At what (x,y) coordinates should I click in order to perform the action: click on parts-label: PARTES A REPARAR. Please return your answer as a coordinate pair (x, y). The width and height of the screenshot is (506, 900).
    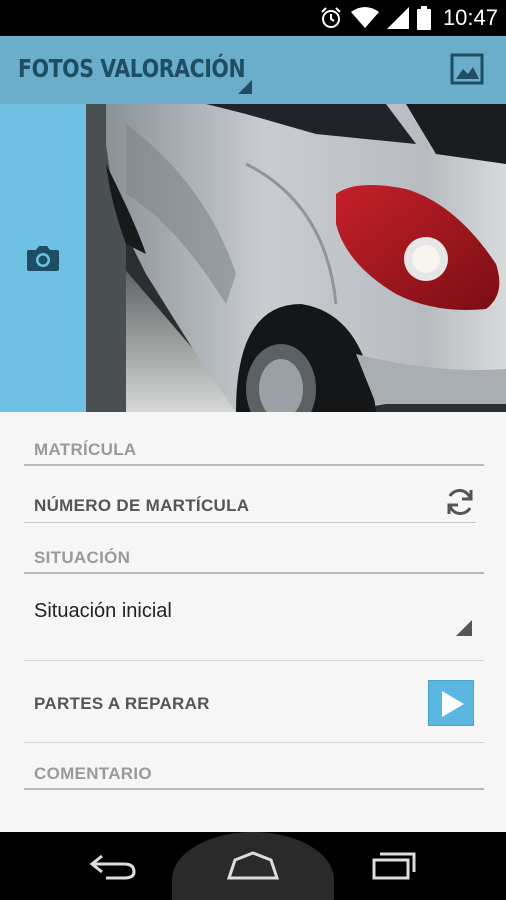
    Looking at the image, I should click on (122, 703).